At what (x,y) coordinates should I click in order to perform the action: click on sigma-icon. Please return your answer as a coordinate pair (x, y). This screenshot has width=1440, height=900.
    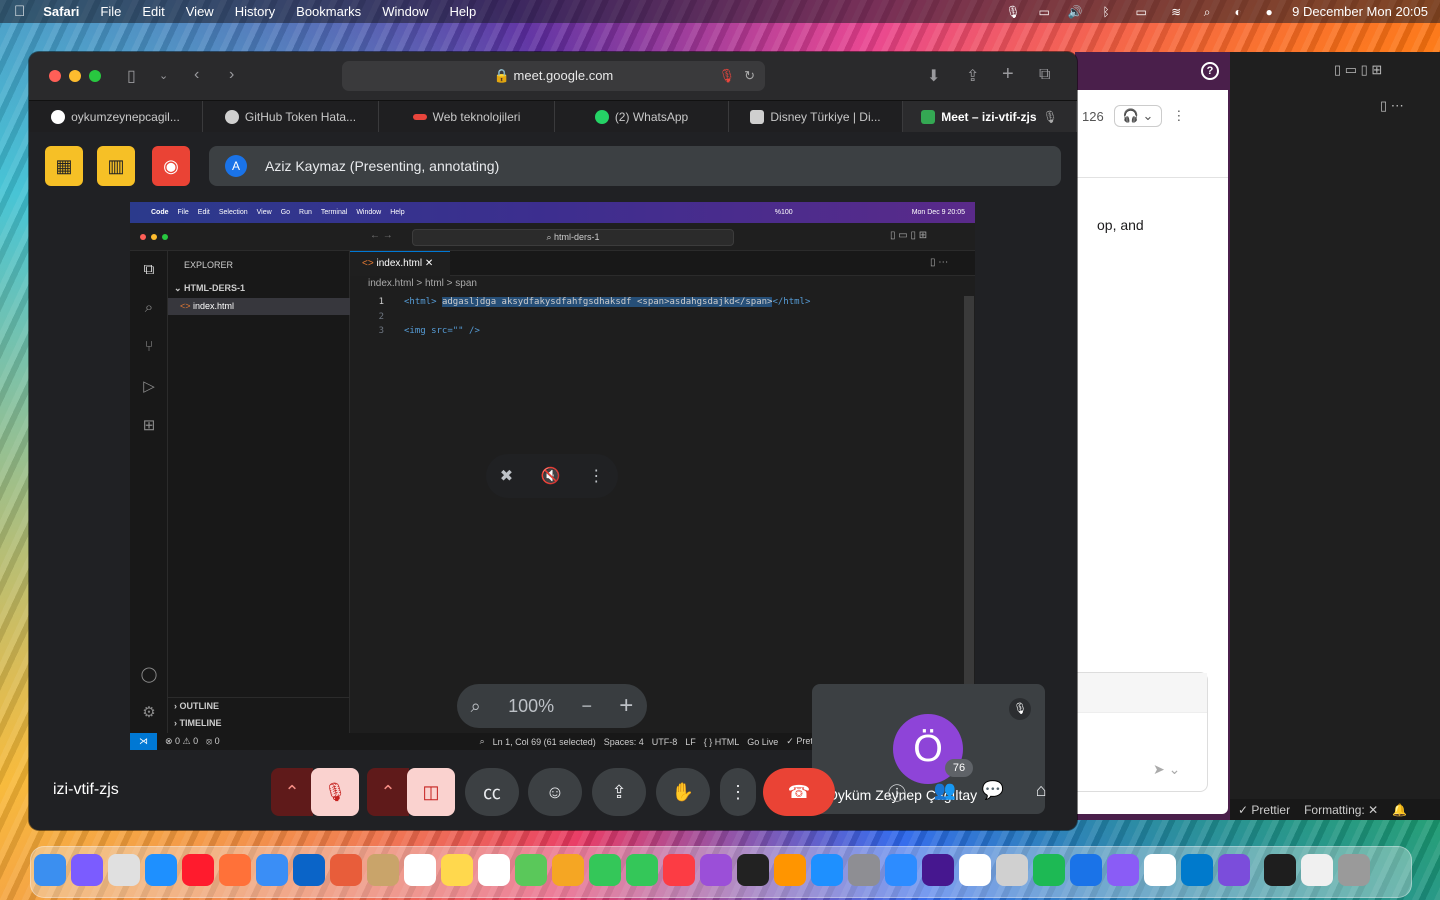
    Looking at the image, I should click on (1086, 870).